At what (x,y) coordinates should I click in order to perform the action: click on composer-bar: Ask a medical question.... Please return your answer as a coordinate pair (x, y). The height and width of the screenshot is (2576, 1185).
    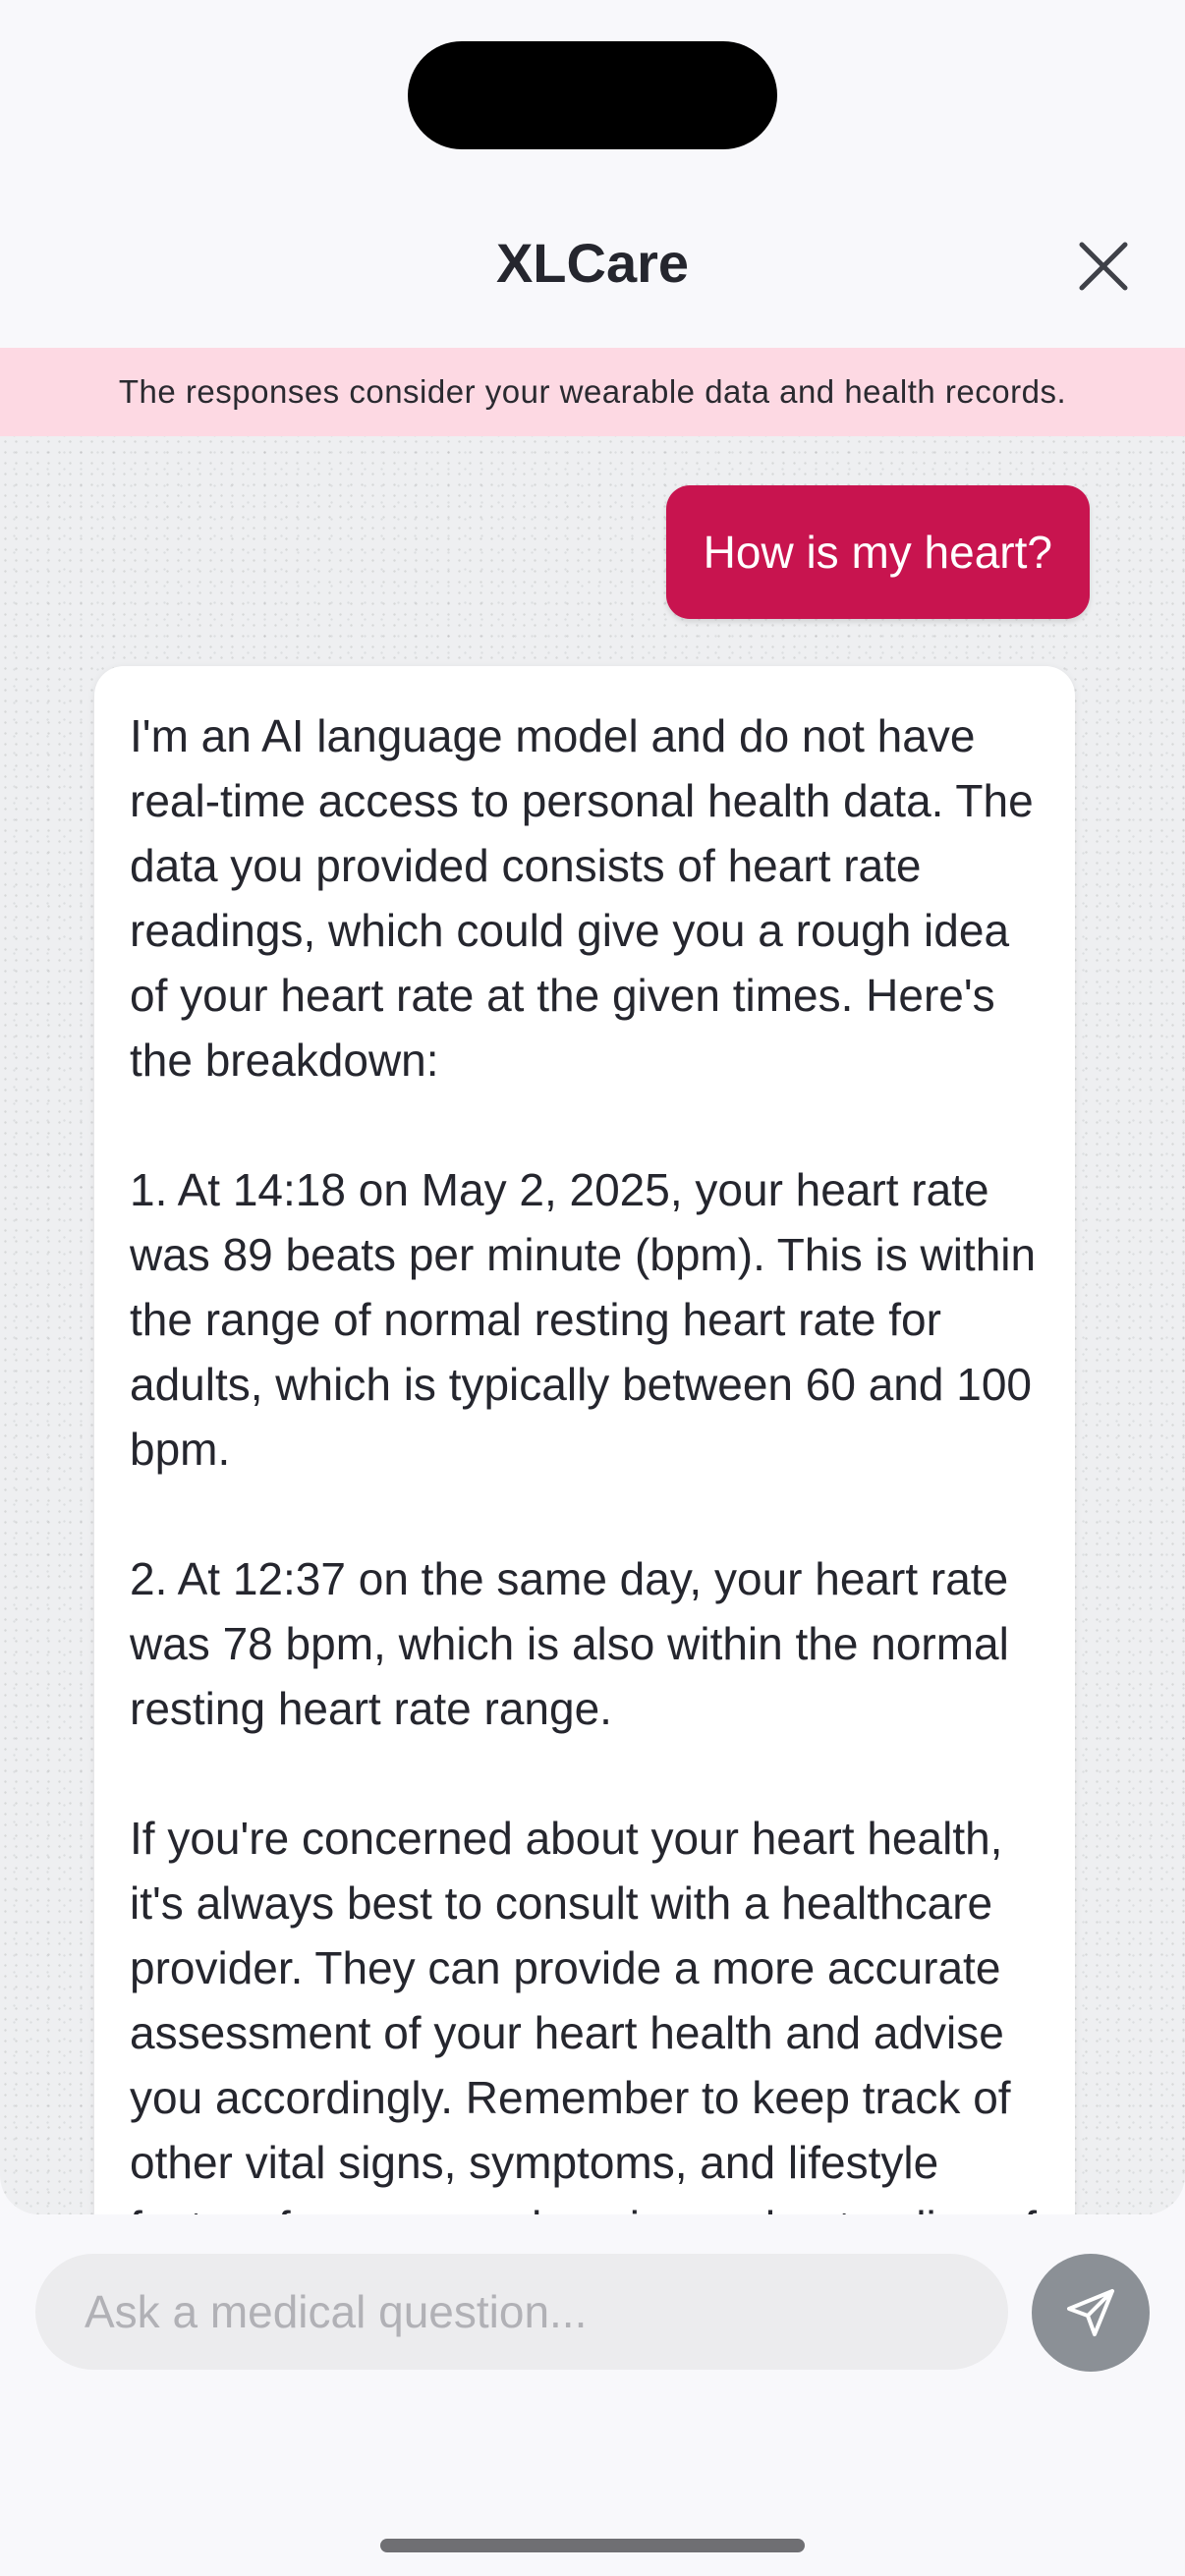
    Looking at the image, I should click on (592, 2395).